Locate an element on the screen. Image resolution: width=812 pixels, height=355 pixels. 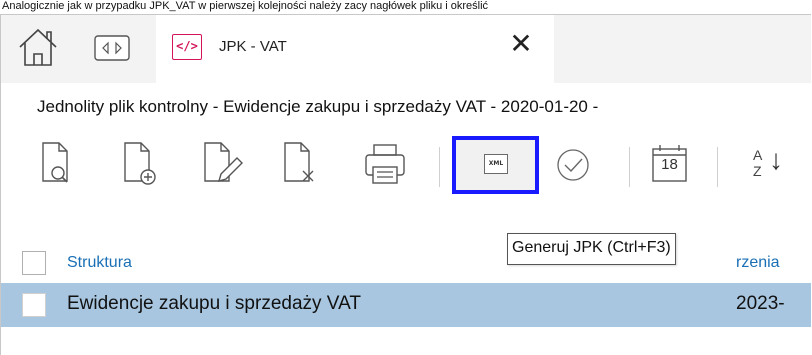
delete-button is located at coordinates (306, 165).